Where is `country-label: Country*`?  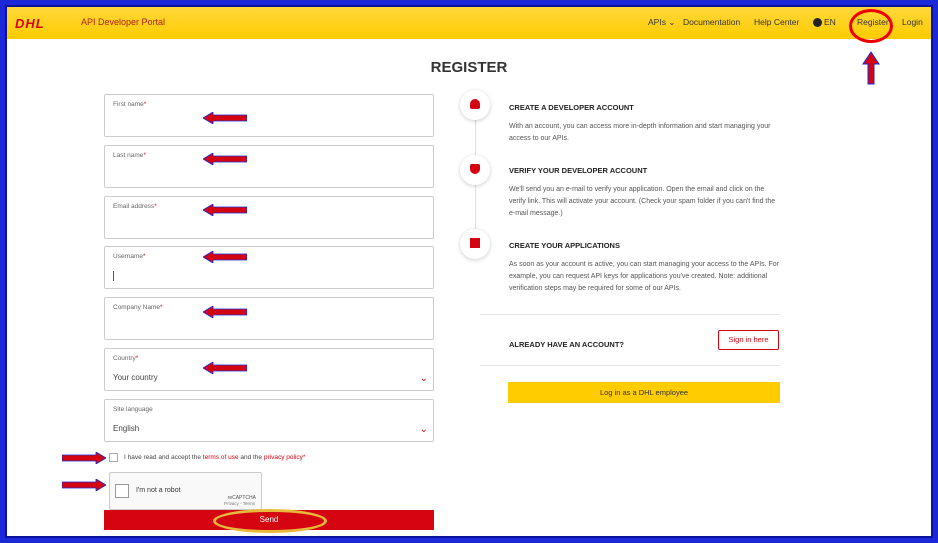 country-label: Country* is located at coordinates (126, 358).